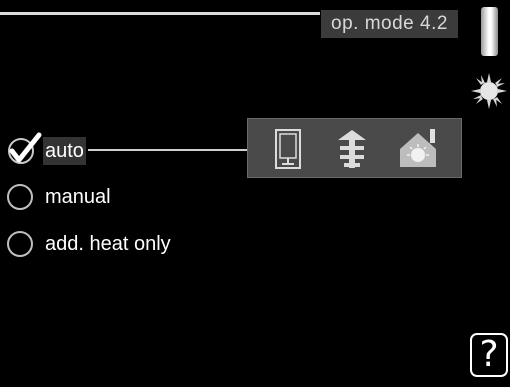 The height and width of the screenshot is (387, 510). I want to click on help-button: ?, so click(489, 355).